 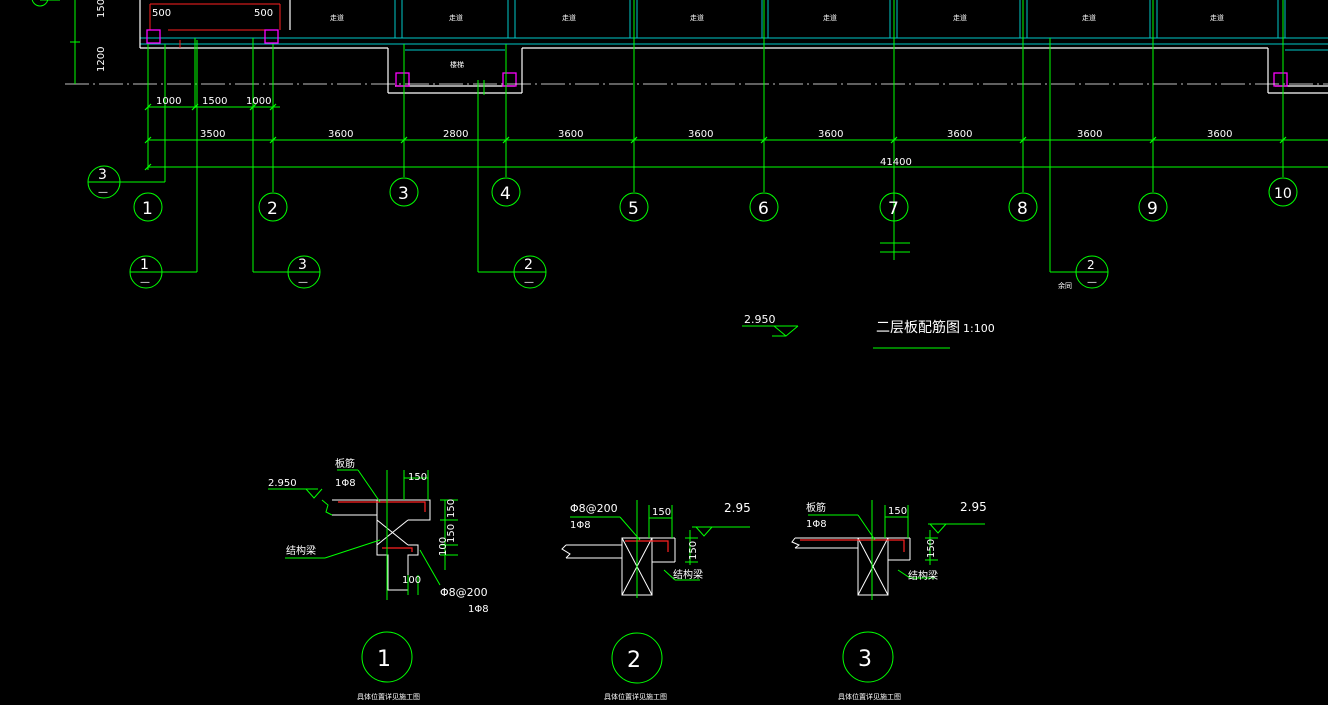 What do you see at coordinates (865, 659) in the screenshot?
I see `detail-3-number: 3` at bounding box center [865, 659].